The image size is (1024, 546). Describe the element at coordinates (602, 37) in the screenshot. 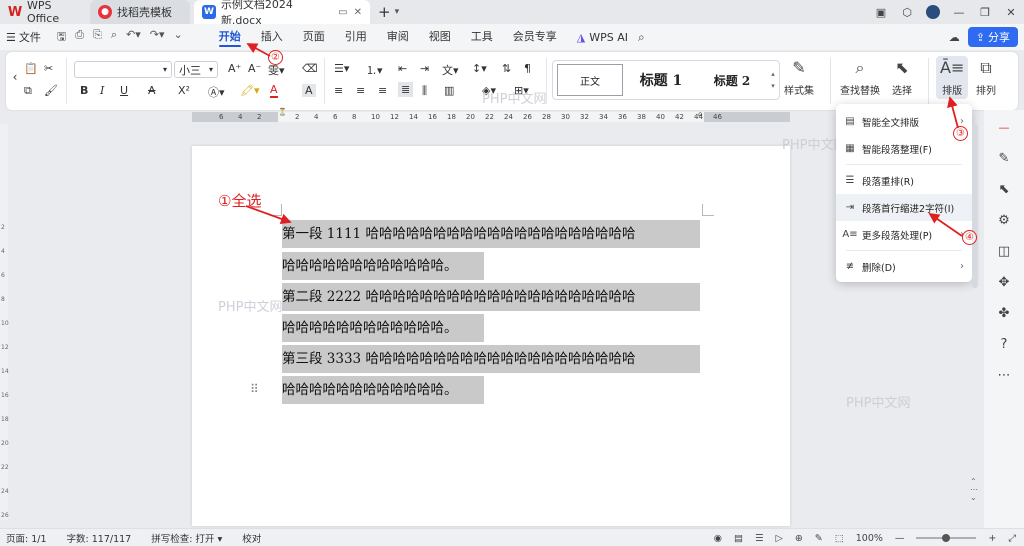

I see `wps-ai-button: ◮ WPS AI` at that location.